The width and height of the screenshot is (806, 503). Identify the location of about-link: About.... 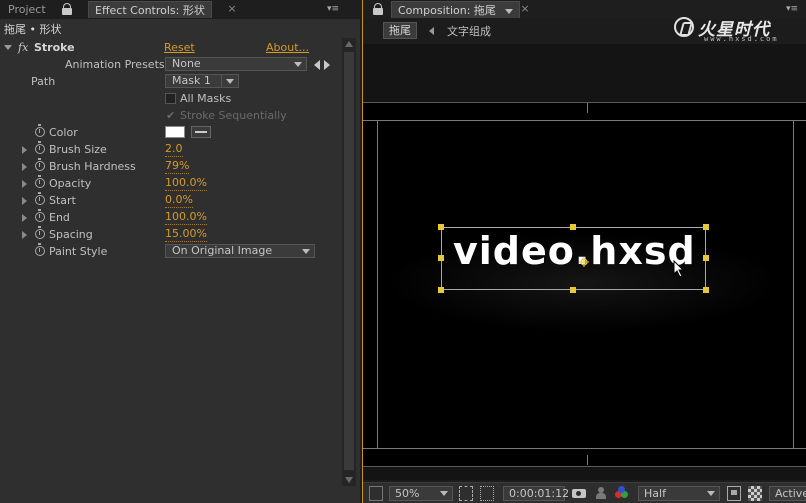
(287, 47).